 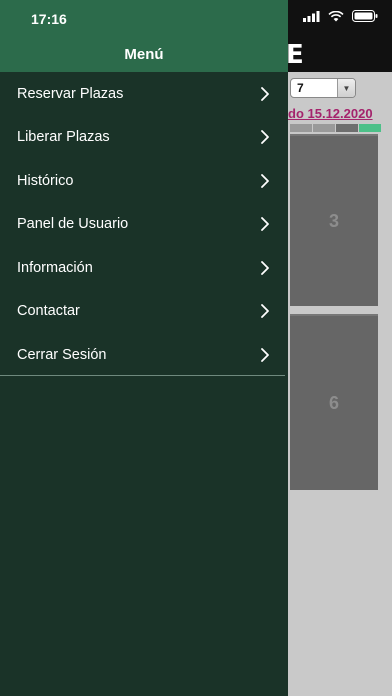 What do you see at coordinates (62, 354) in the screenshot?
I see `menu-item-label: Cerrar Sesión` at bounding box center [62, 354].